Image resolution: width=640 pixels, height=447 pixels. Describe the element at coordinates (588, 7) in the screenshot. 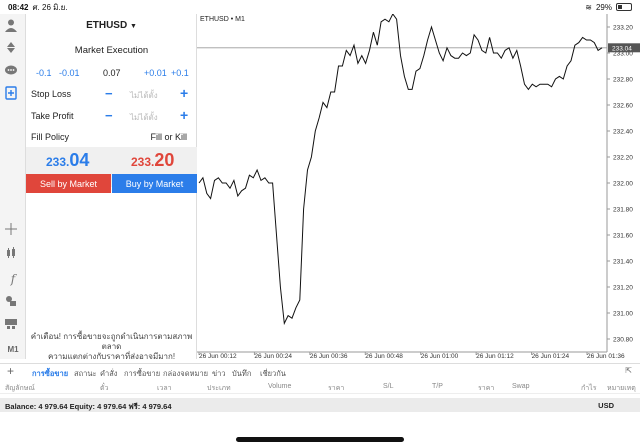

I see `wifi-icon: ≋` at that location.